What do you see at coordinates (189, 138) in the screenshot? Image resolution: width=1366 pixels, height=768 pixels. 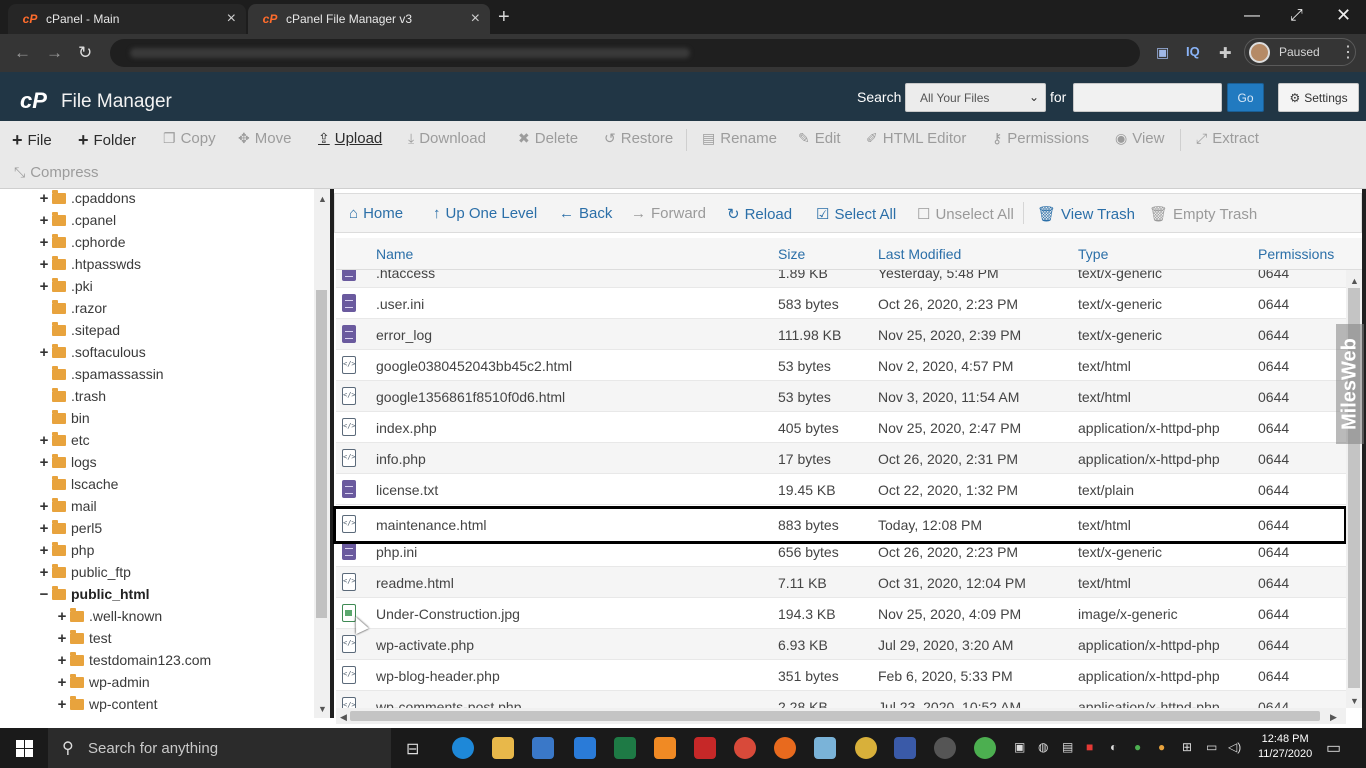 I see `copy-button: ❐ Copy` at bounding box center [189, 138].